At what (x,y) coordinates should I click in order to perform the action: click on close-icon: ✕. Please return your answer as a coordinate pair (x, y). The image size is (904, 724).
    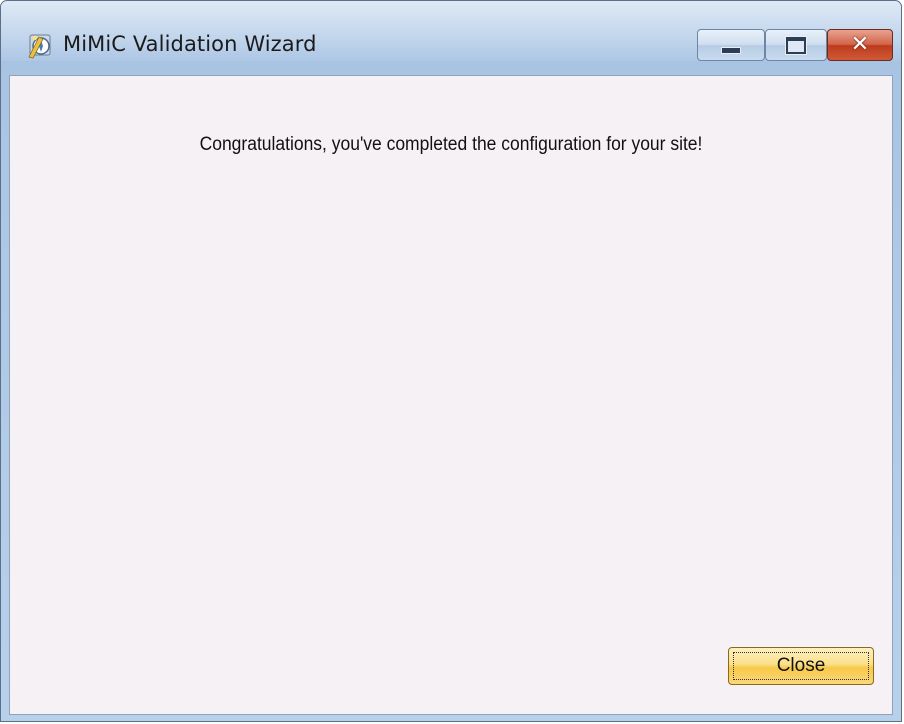
    Looking at the image, I should click on (860, 44).